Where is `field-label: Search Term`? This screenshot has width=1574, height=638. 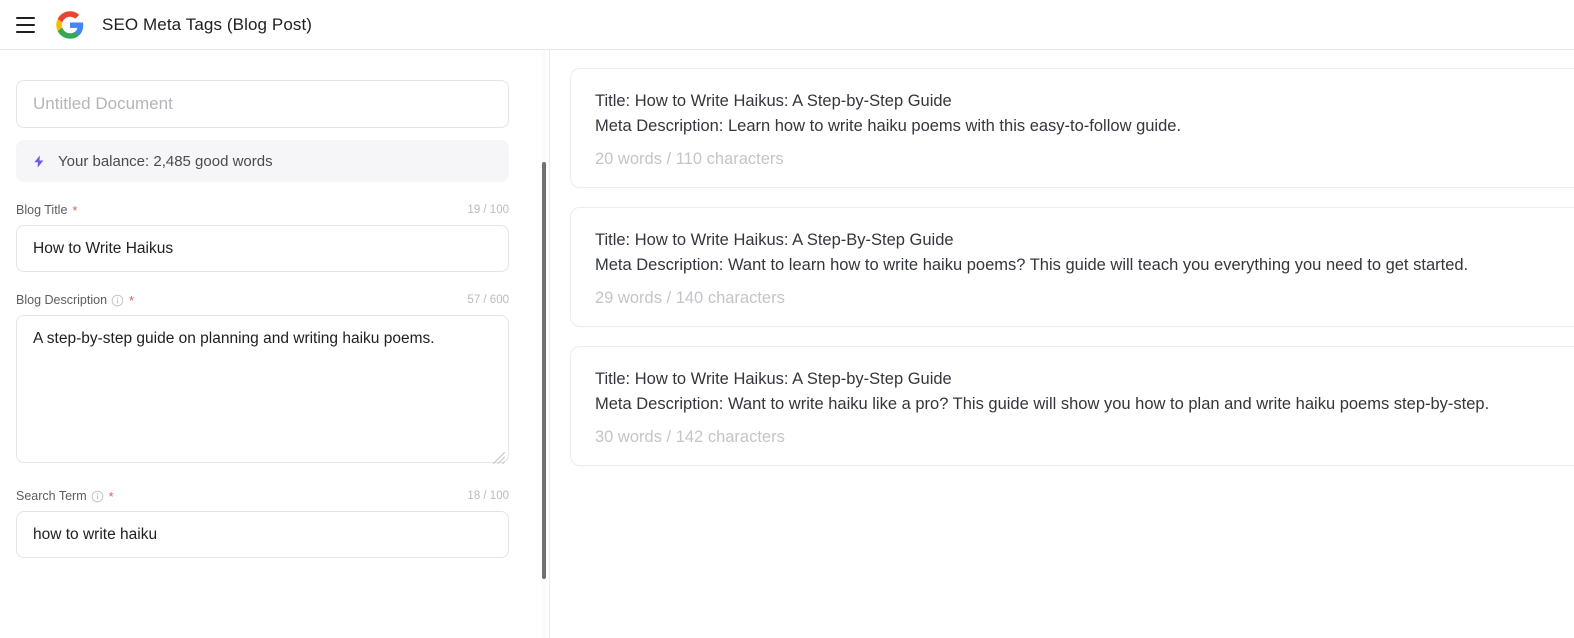 field-label: Search Term is located at coordinates (51, 496).